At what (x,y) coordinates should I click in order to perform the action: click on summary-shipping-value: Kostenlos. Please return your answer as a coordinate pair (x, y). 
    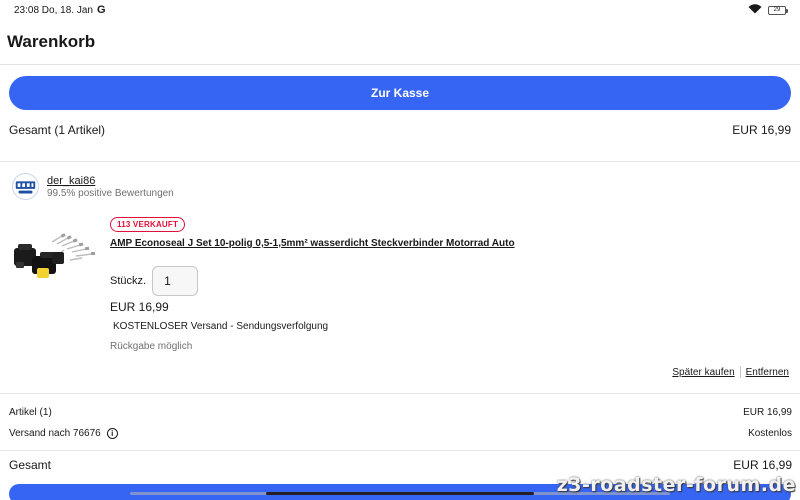
    Looking at the image, I should click on (770, 433).